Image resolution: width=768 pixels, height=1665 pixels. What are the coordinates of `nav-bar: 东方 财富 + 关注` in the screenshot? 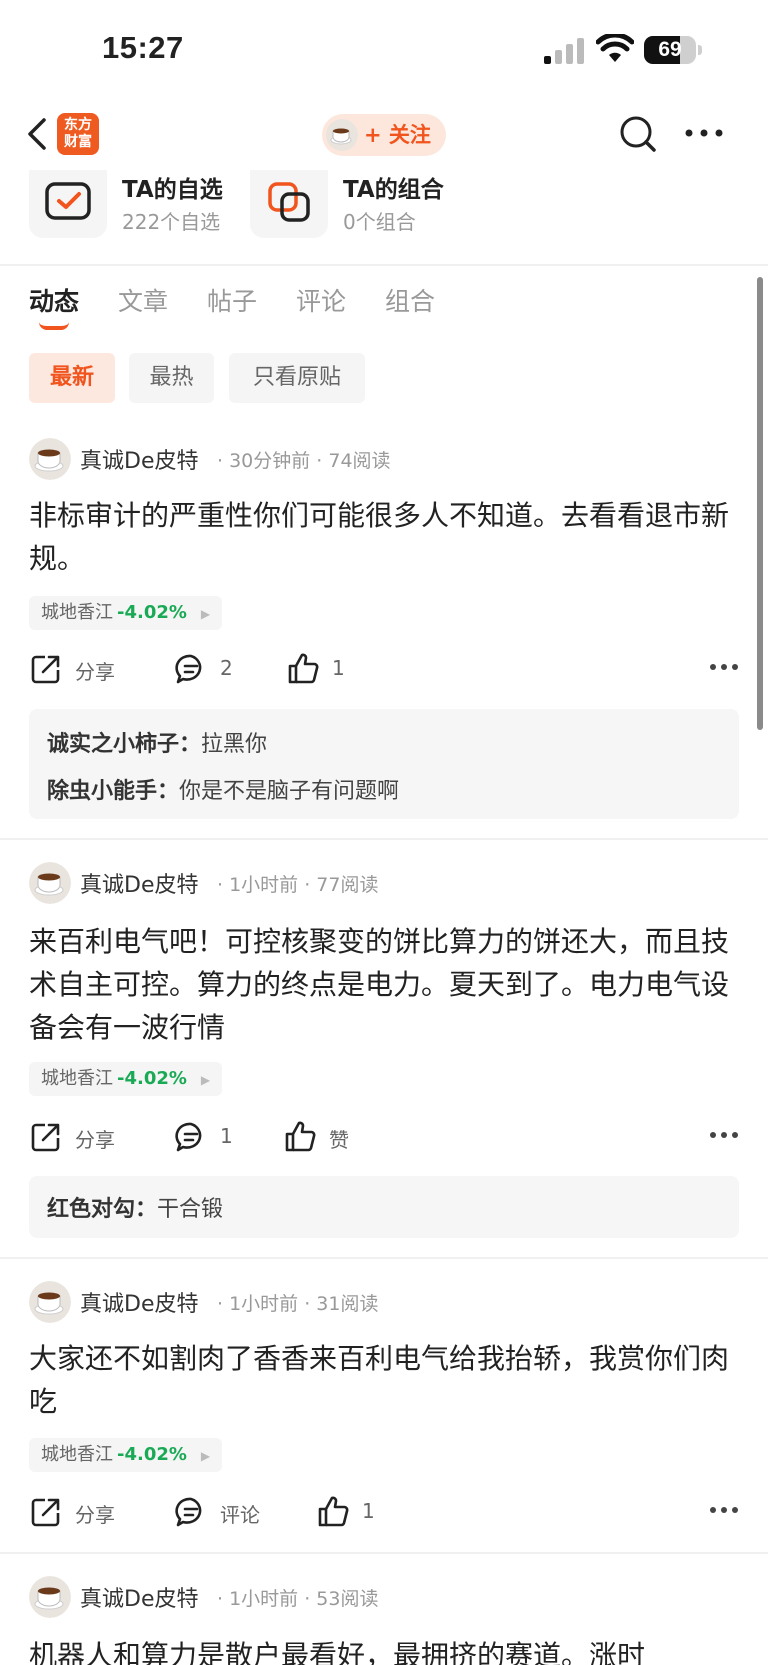 It's located at (384, 135).